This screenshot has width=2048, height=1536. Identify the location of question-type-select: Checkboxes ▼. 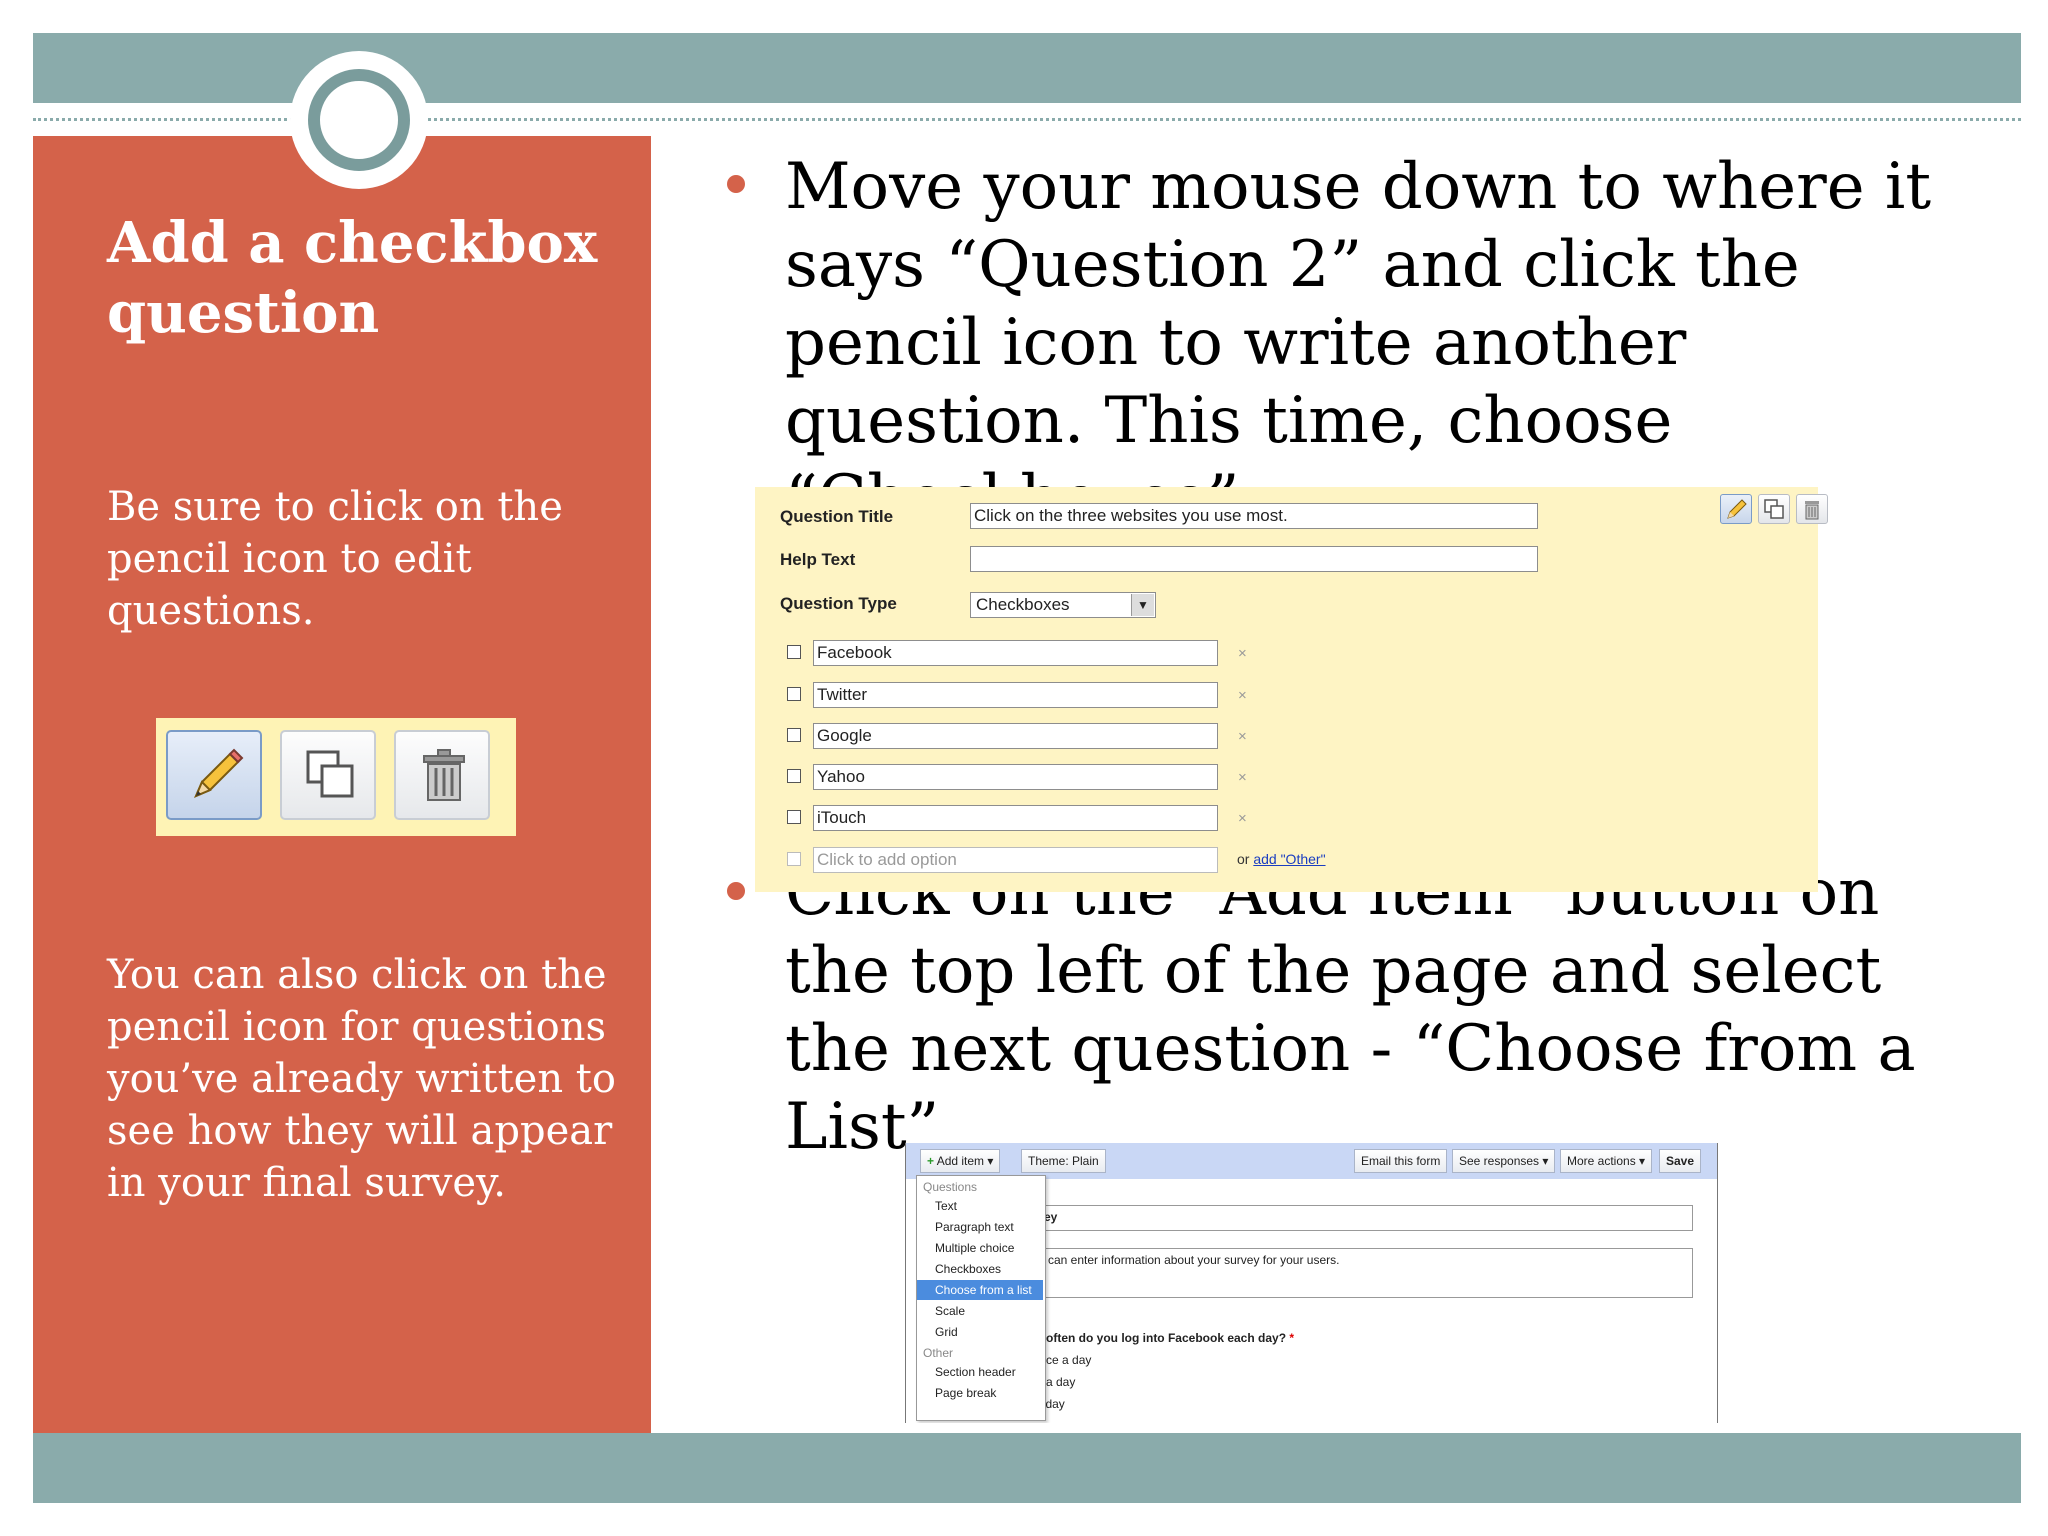
(1063, 605).